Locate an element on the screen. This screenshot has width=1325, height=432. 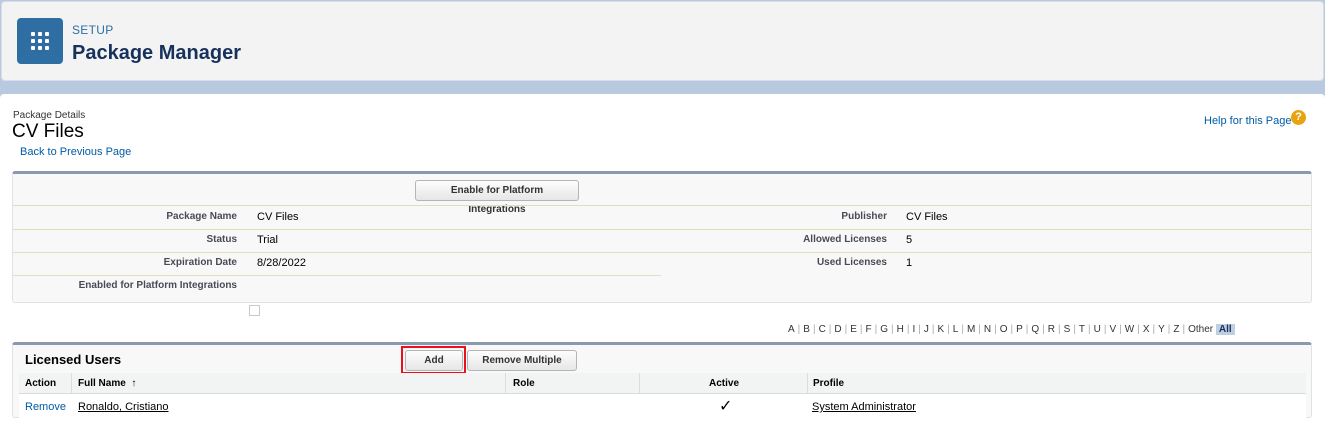
detail-row-allowed-licenses: Allowed Licenses 5 is located at coordinates (988, 245).